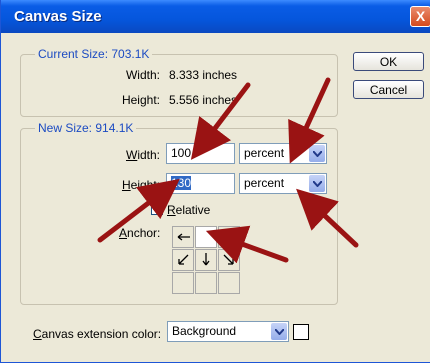 Image resolution: width=430 pixels, height=363 pixels. What do you see at coordinates (264, 153) in the screenshot?
I see `width-unit-value: percent` at bounding box center [264, 153].